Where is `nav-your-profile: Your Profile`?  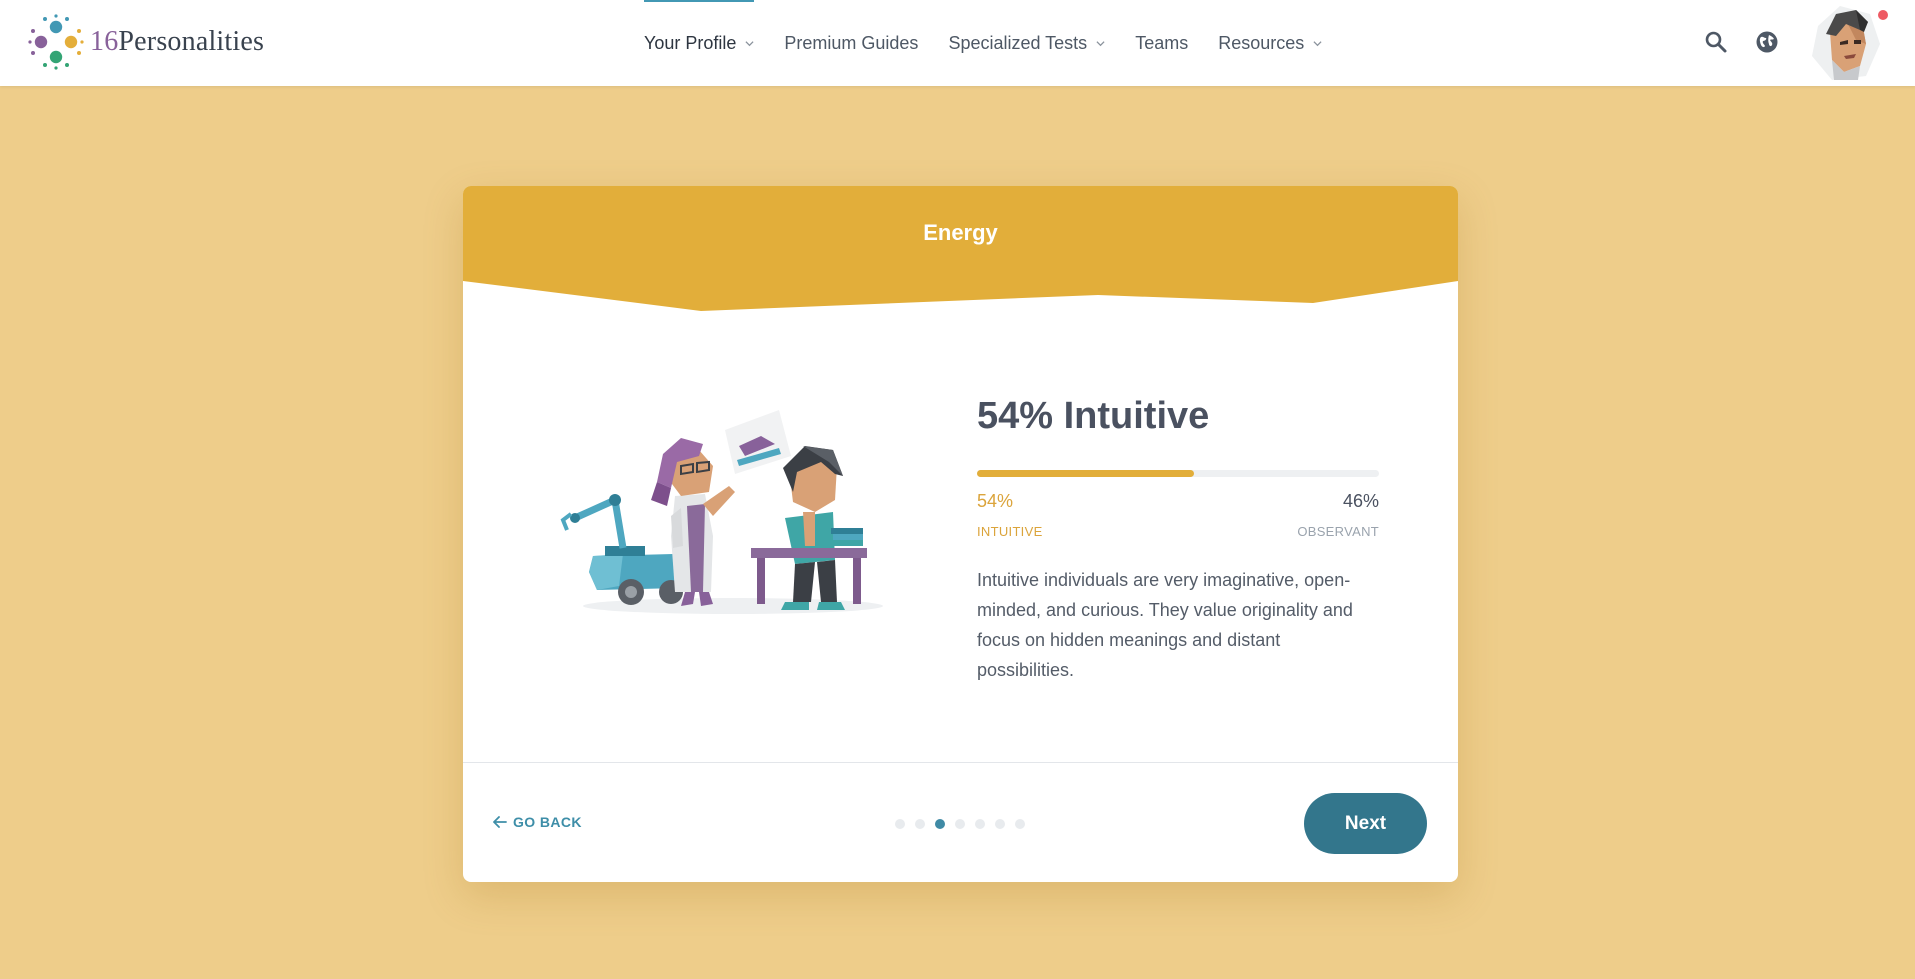
nav-your-profile: Your Profile is located at coordinates (699, 43).